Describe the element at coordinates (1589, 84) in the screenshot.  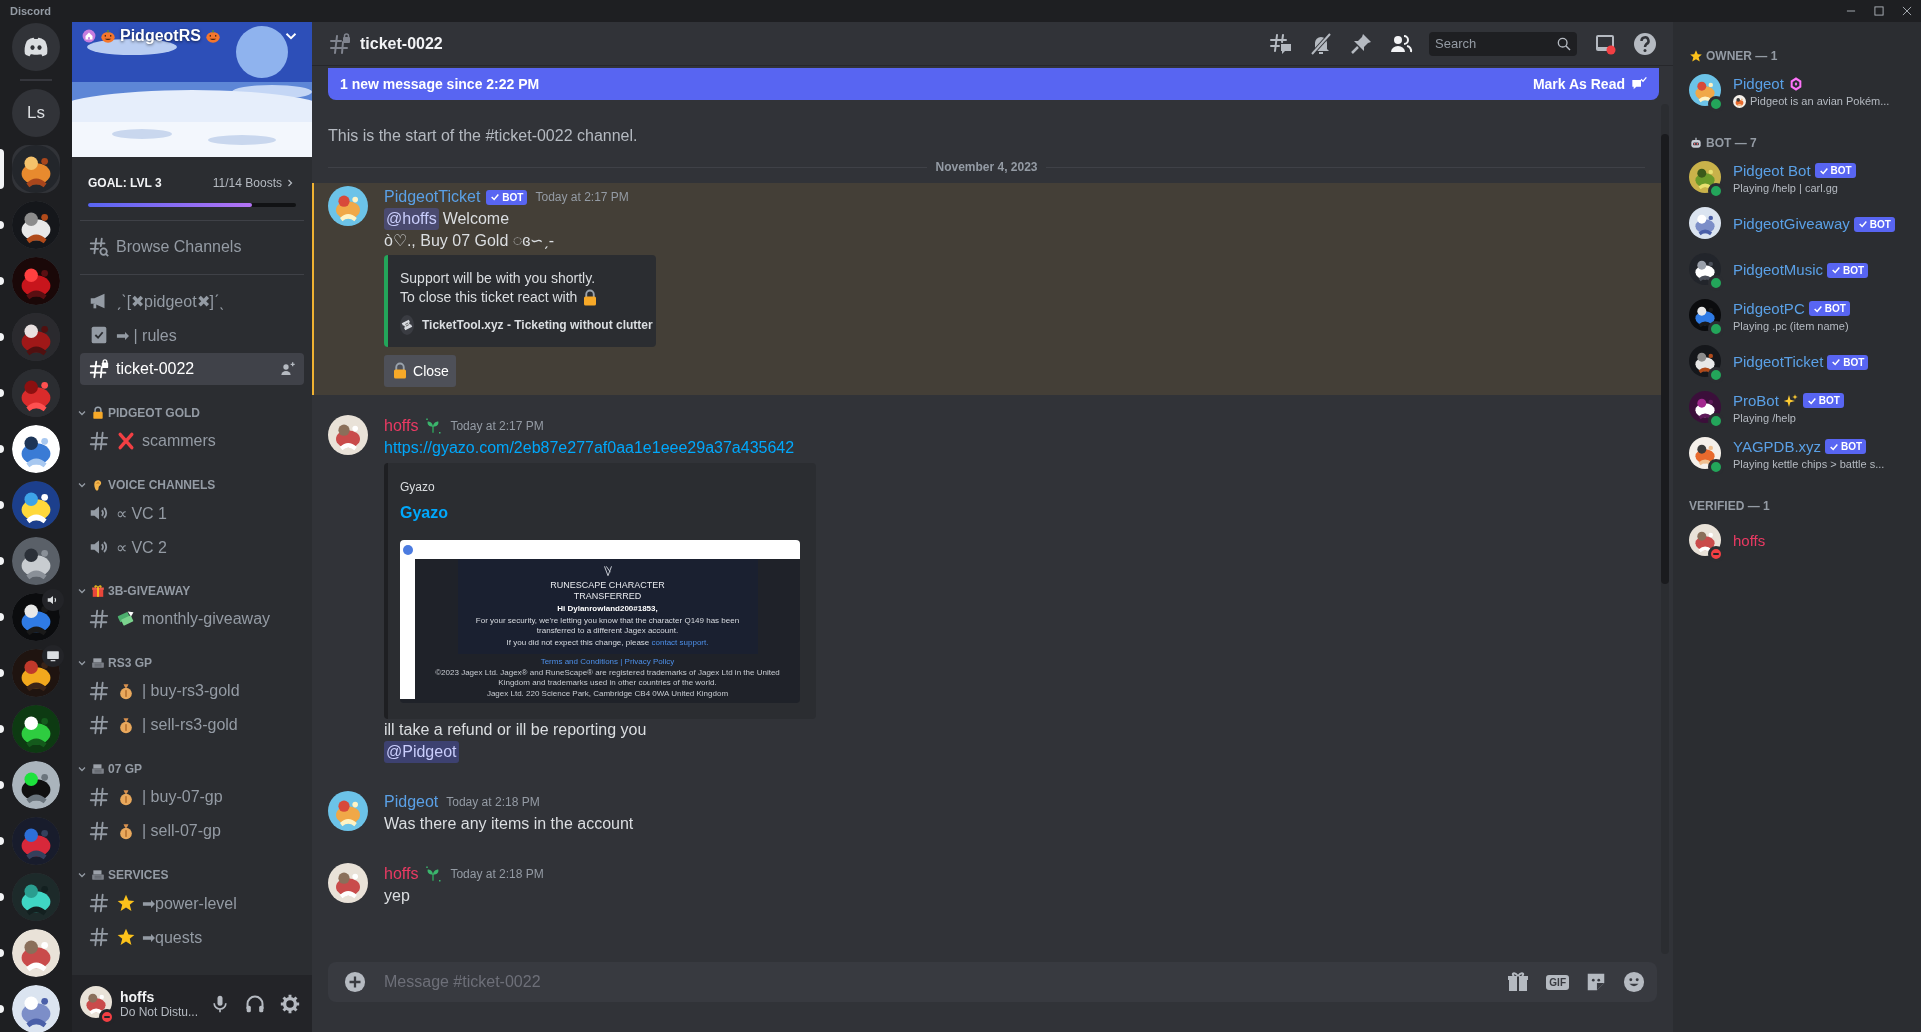
I see `mark-as-read-button: Mark As Read` at that location.